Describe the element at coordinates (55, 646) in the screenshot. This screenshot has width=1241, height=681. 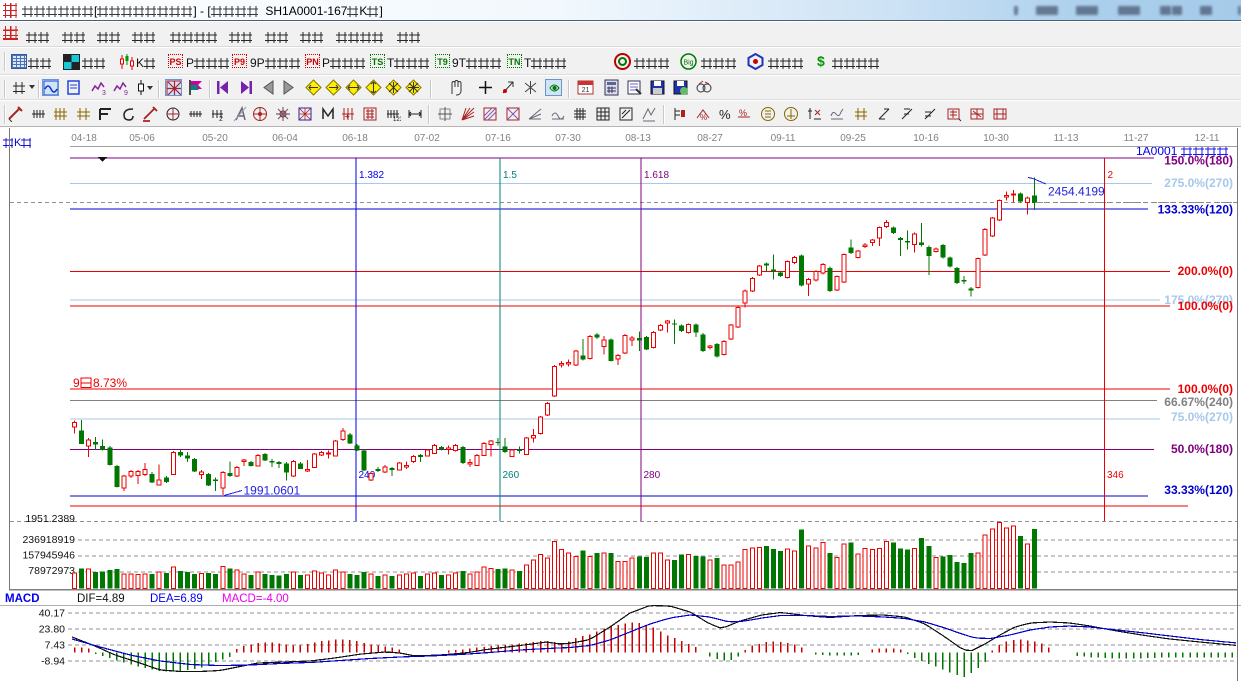
I see `svg-text: 7.43` at that location.